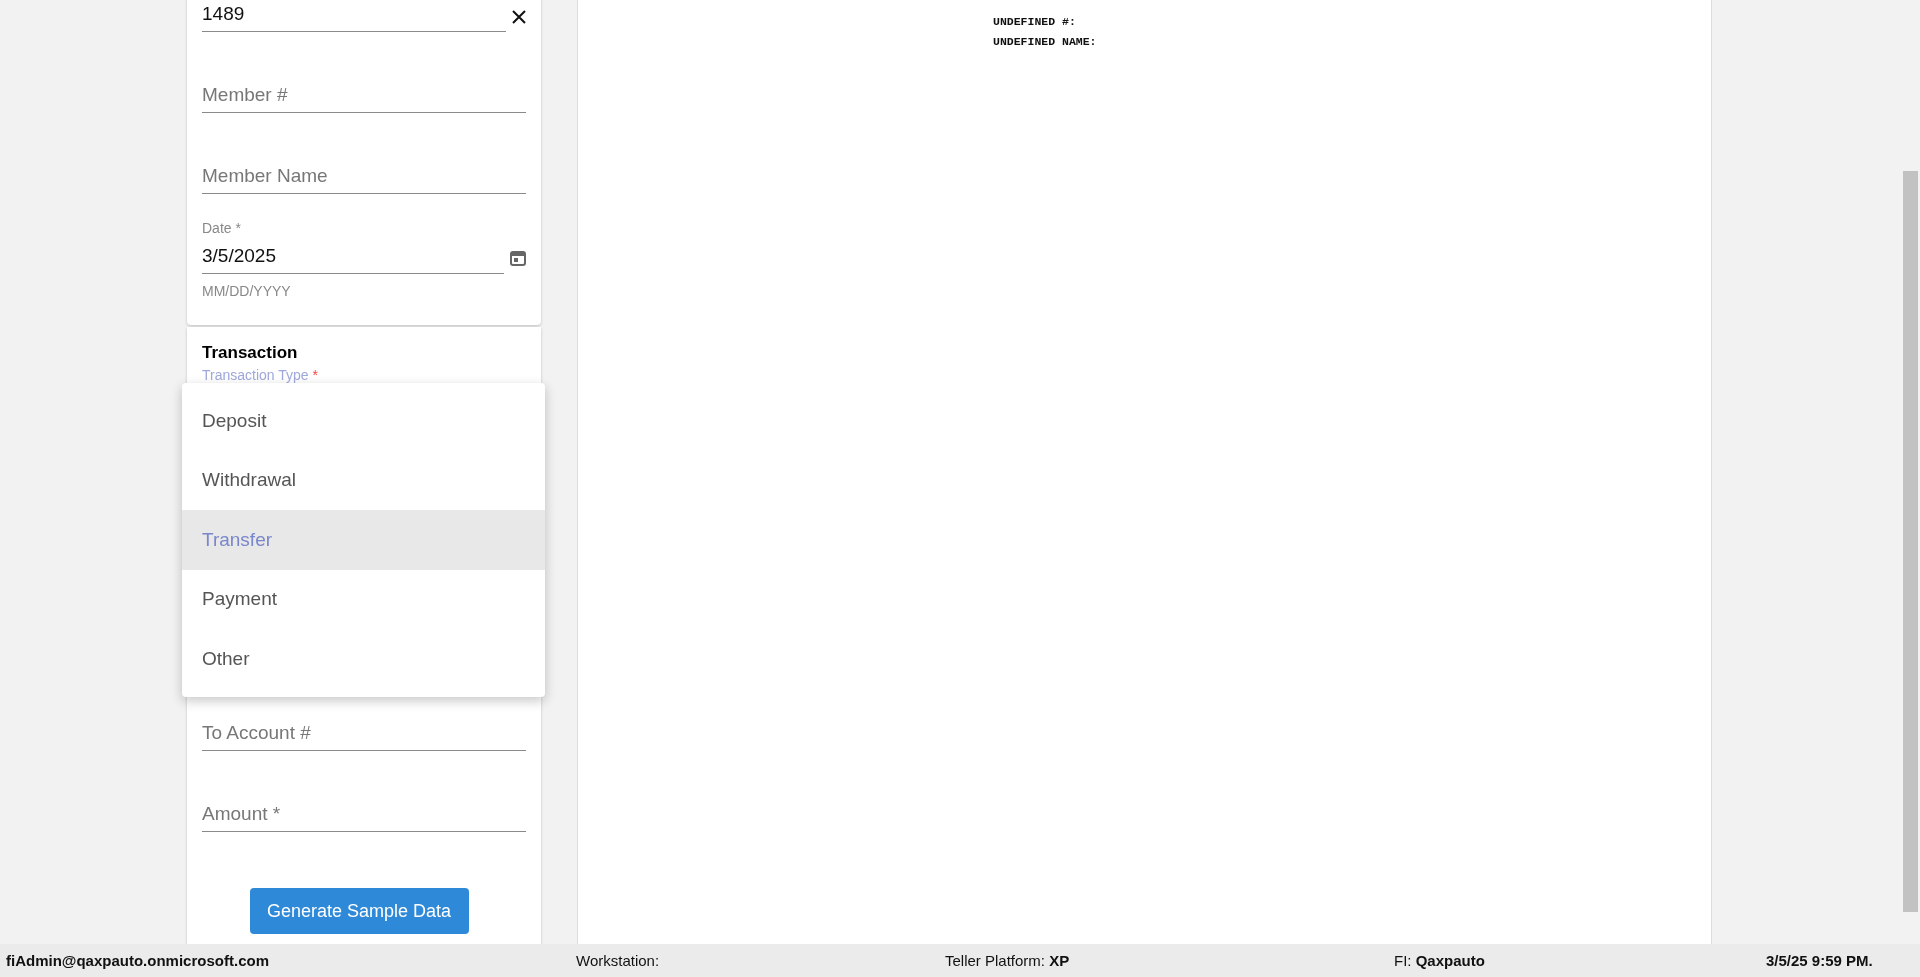 Image resolution: width=1920 pixels, height=977 pixels. Describe the element at coordinates (250, 353) in the screenshot. I see `section-title: Transaction` at that location.